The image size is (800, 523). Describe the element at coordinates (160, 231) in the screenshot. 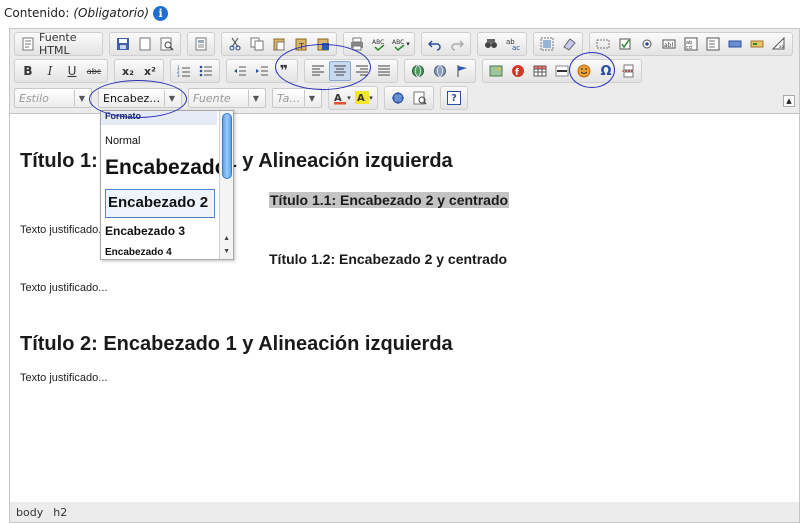

I see `format-option-h3: Encabezado 3` at that location.